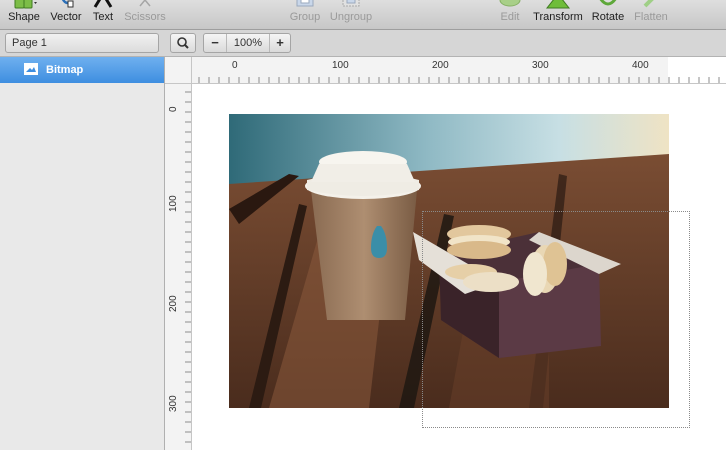 The image size is (726, 450). I want to click on zoom-control: − 100% +, so click(247, 43).